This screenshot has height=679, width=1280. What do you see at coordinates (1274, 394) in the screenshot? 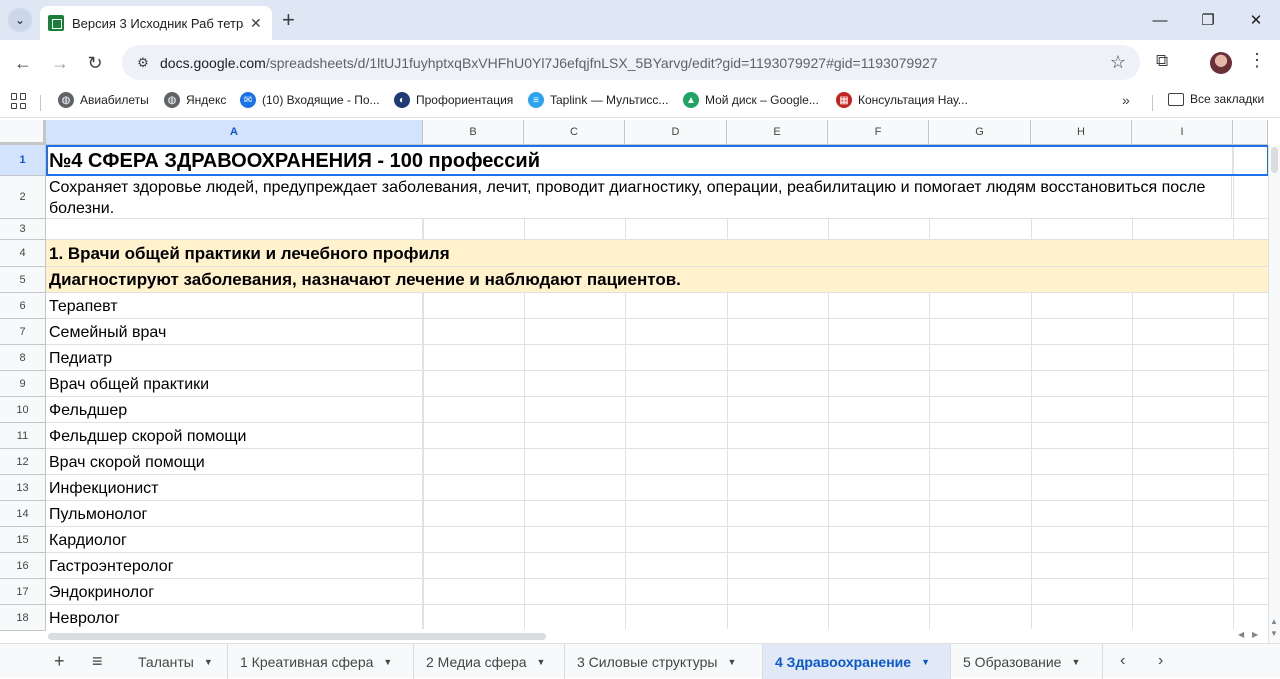
I see `vertical-scrollbar: ▲ ▼` at bounding box center [1274, 394].